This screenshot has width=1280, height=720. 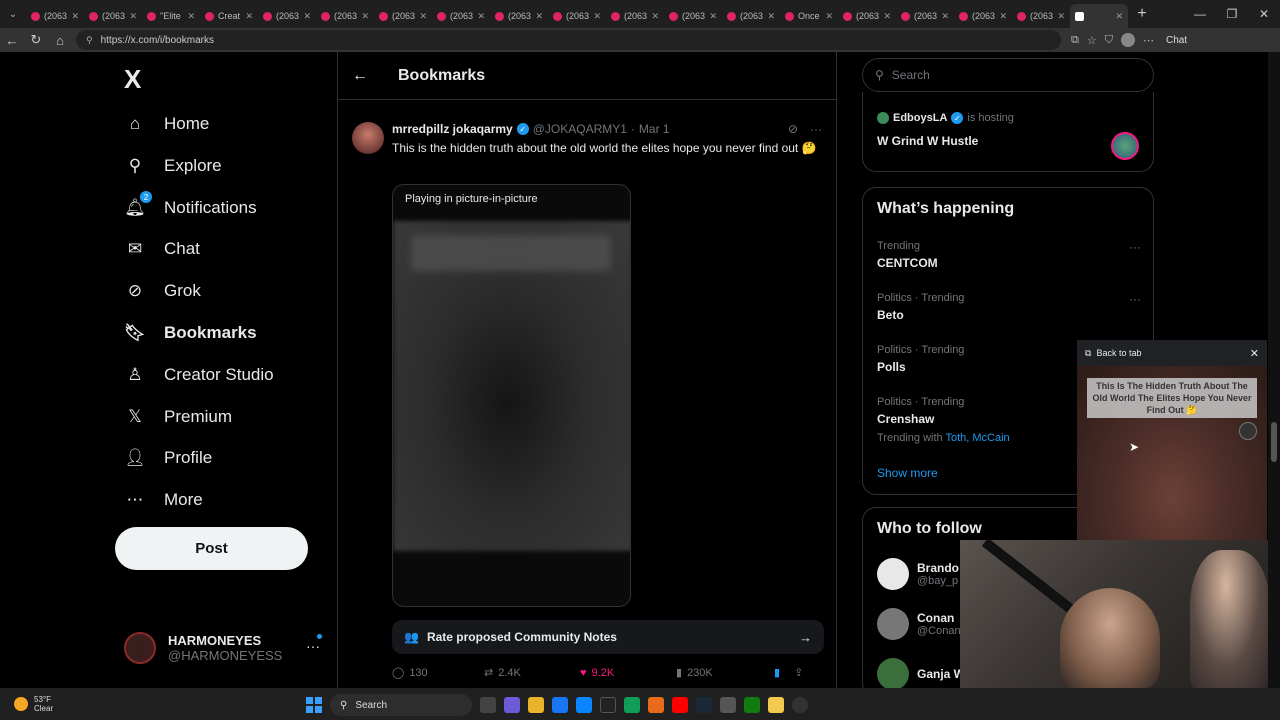 What do you see at coordinates (1274, 442) in the screenshot?
I see `scrollbar-thumb` at bounding box center [1274, 442].